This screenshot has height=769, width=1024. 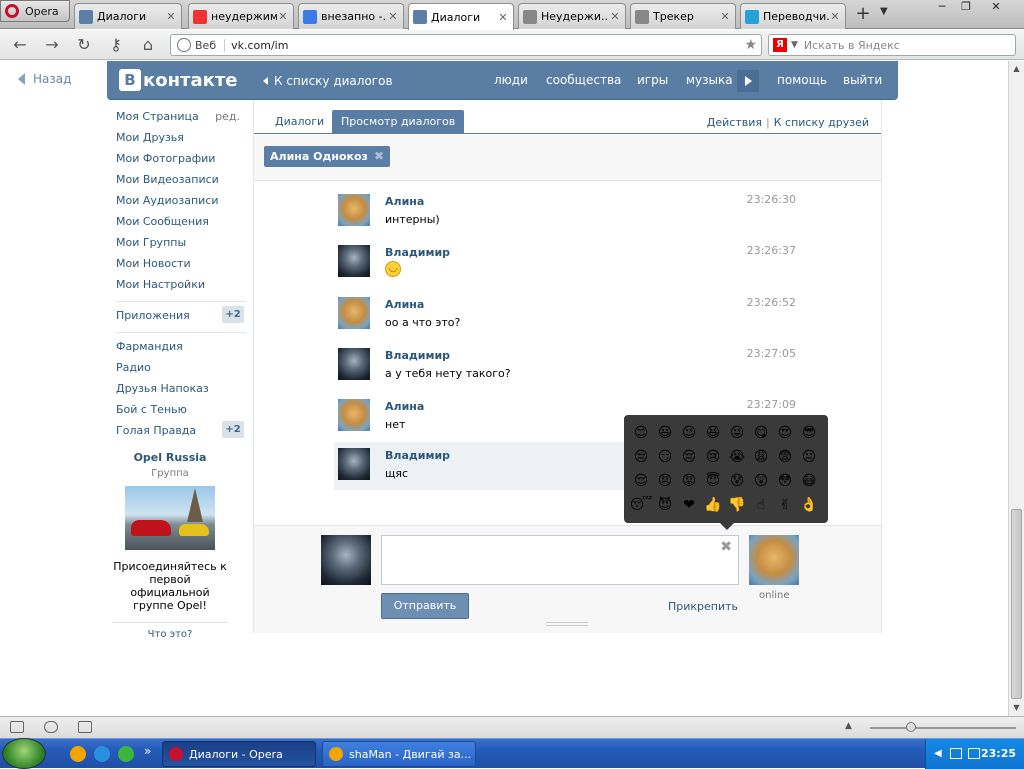 I want to click on remove-peer-icon: ✖, so click(x=379, y=156).